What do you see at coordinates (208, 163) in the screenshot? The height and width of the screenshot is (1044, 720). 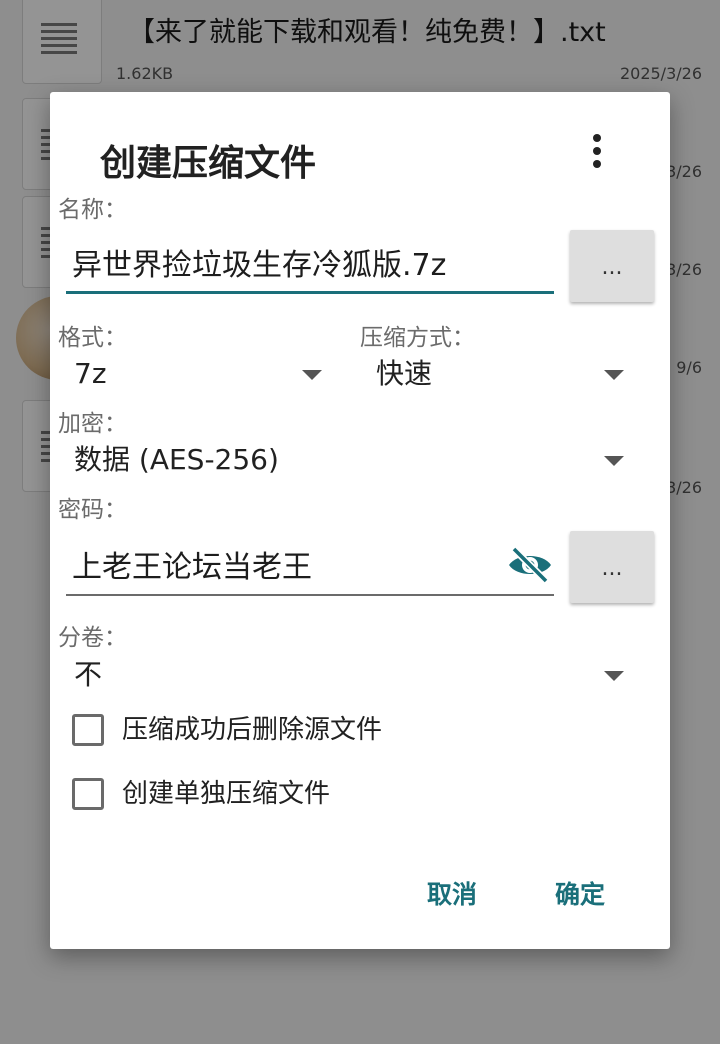 I see `dialog-title: 创建压缩文件` at bounding box center [208, 163].